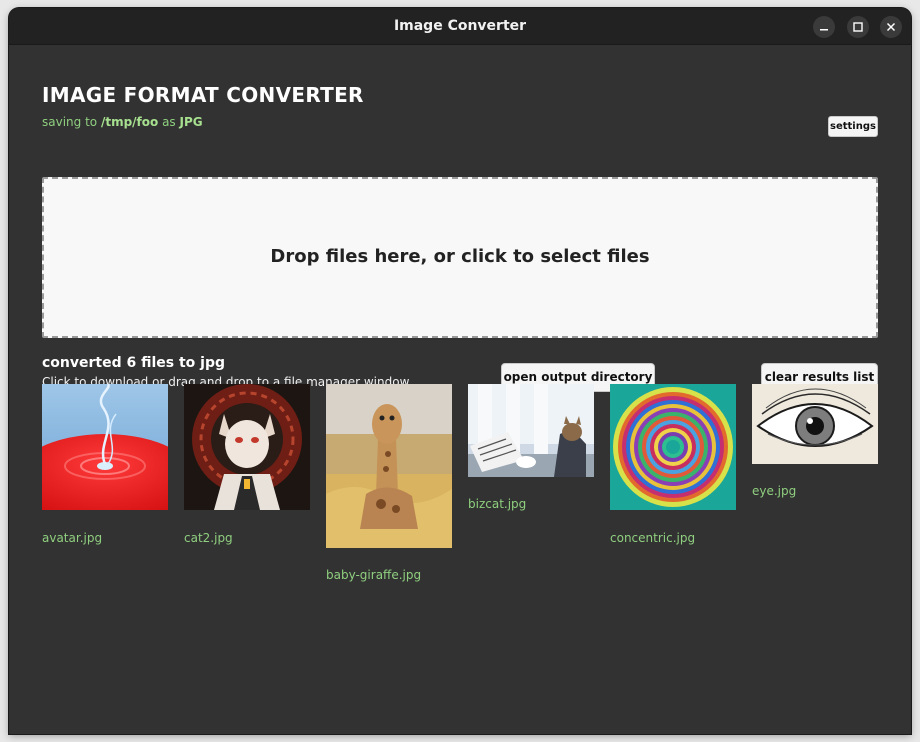 The image size is (920, 742). I want to click on result-thumbnail-avatar: avatar.jpg, so click(105, 464).